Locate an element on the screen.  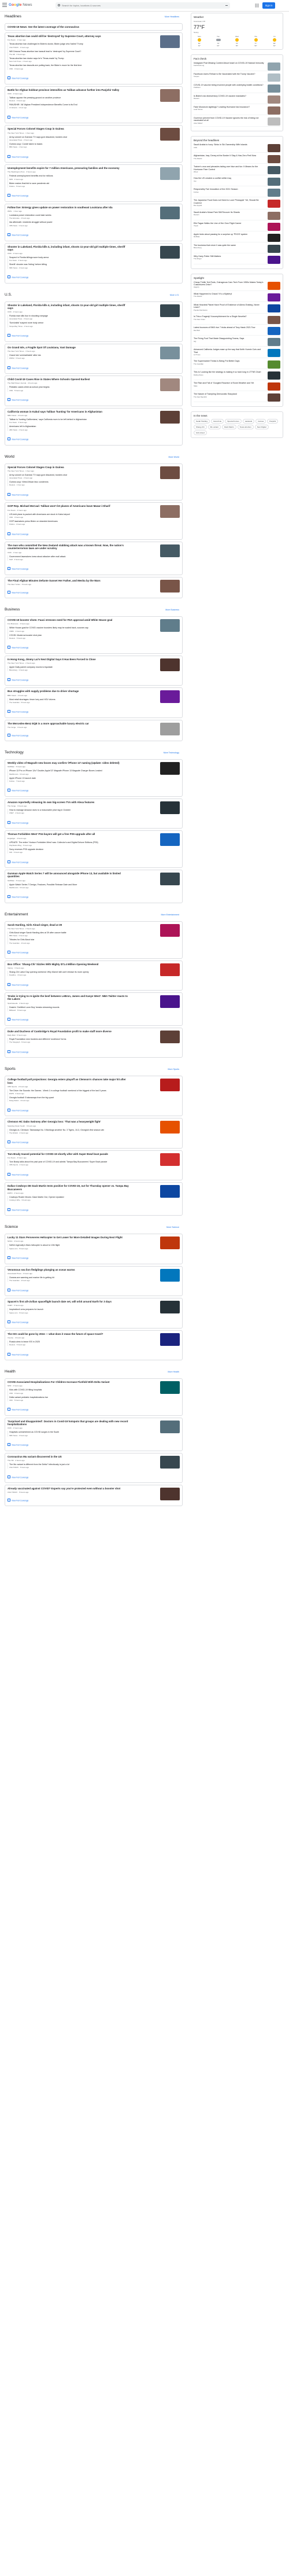
section-more-link: More Entertainment is located at coordinates (170, 915).